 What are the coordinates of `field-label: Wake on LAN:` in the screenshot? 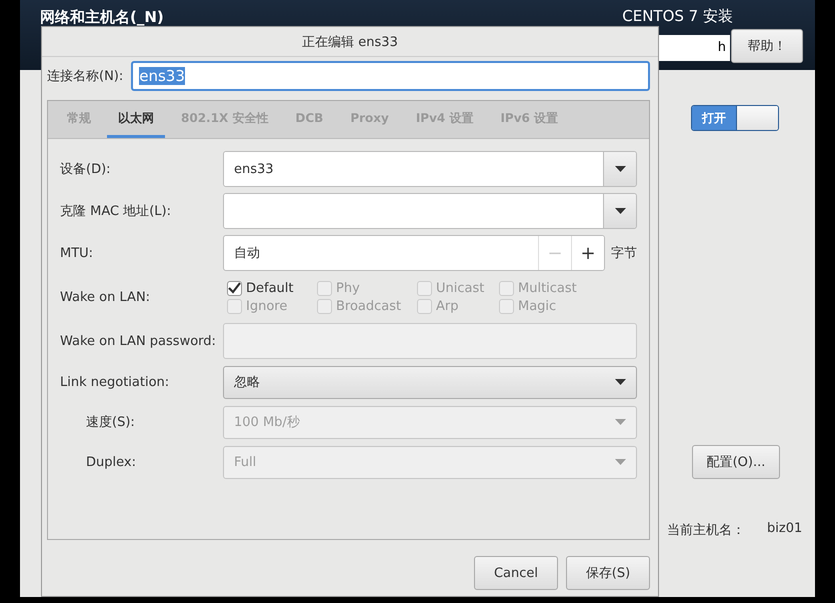 It's located at (106, 297).